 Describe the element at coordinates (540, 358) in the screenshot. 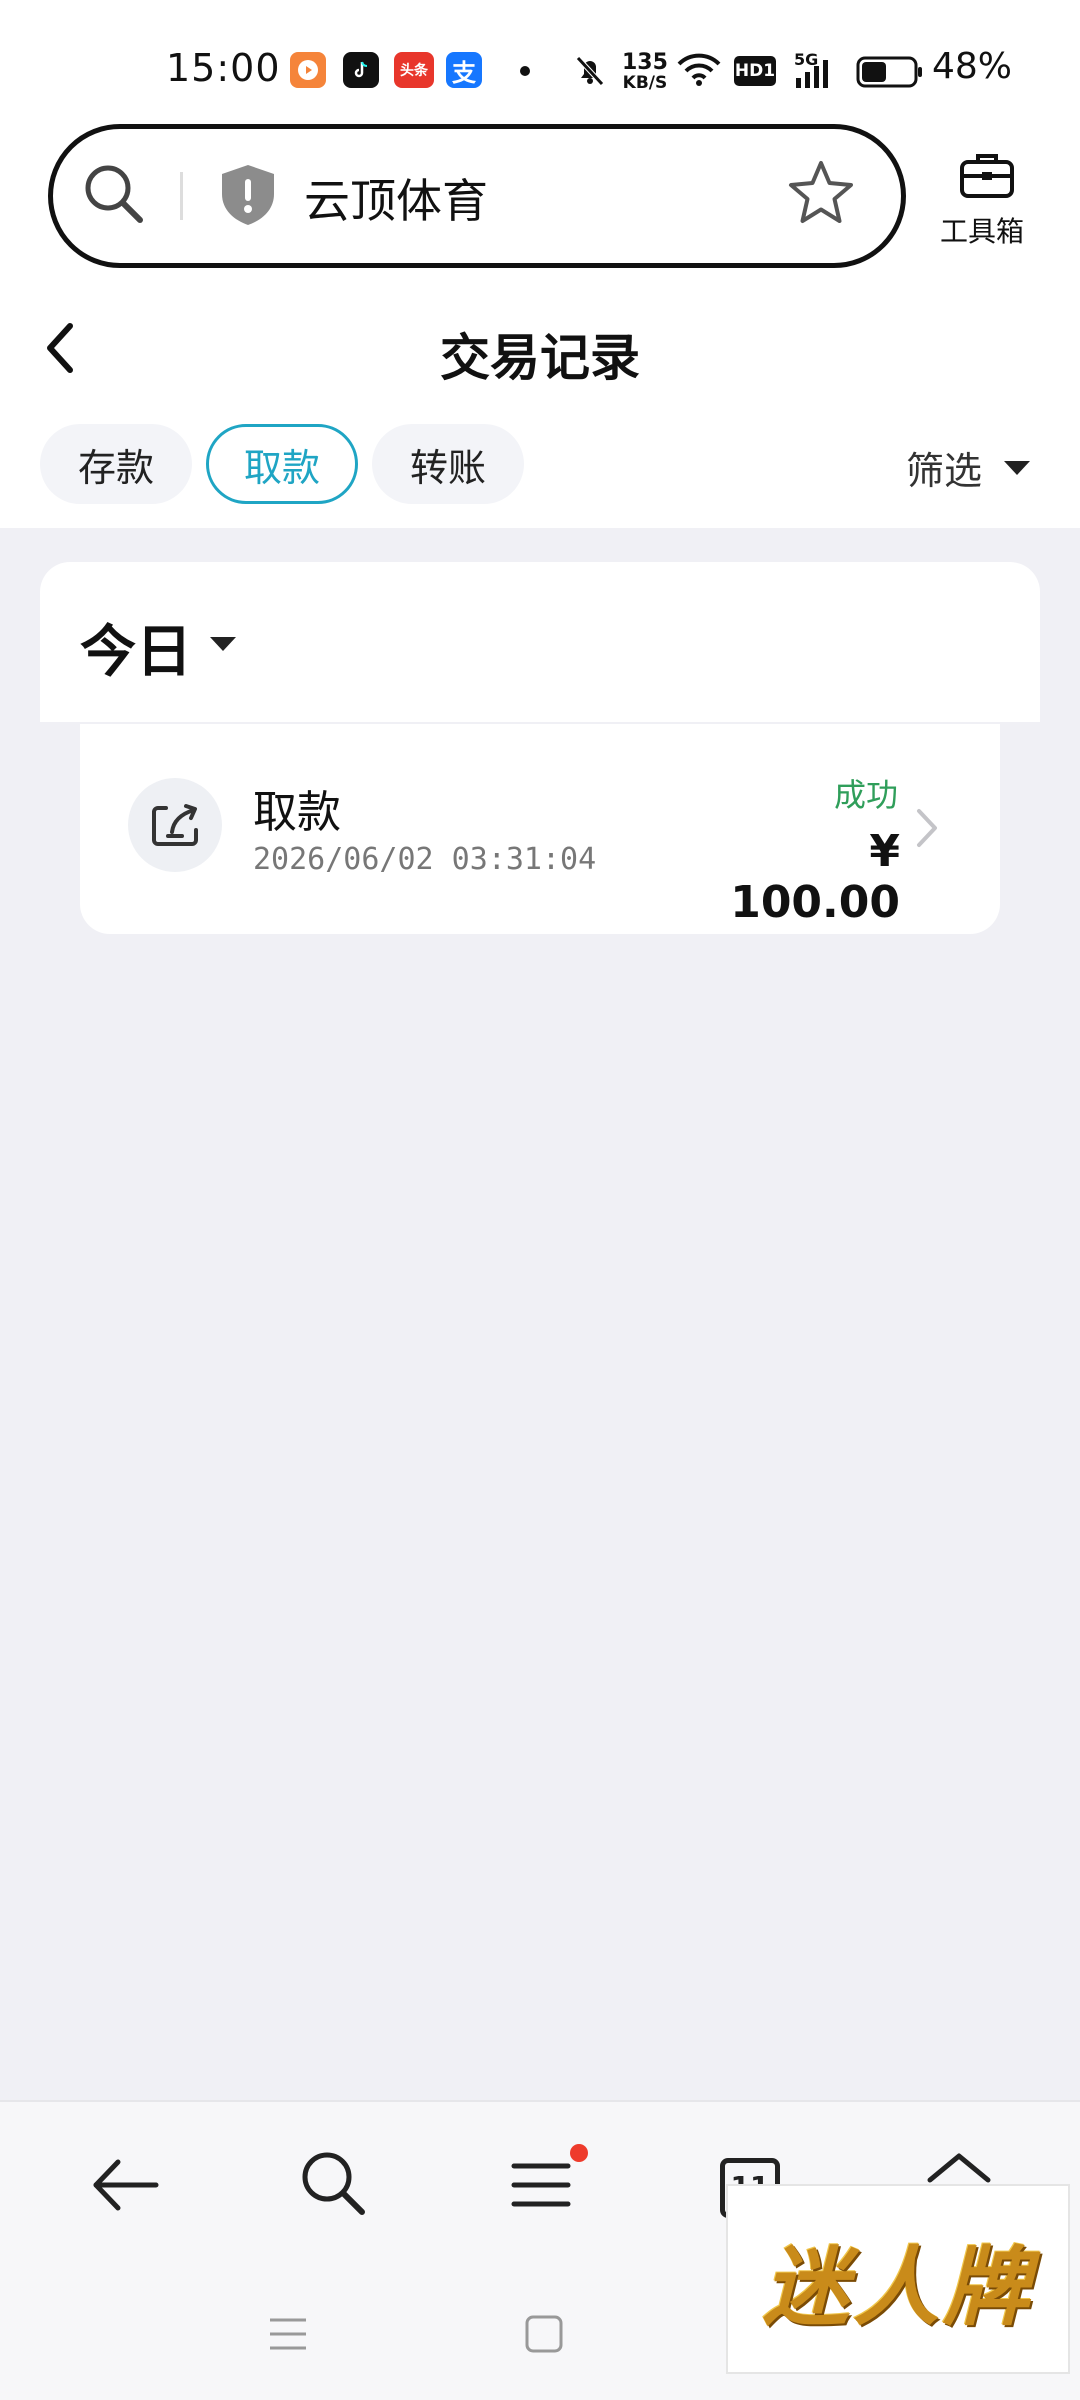

I see `page-title: 交易记录` at that location.